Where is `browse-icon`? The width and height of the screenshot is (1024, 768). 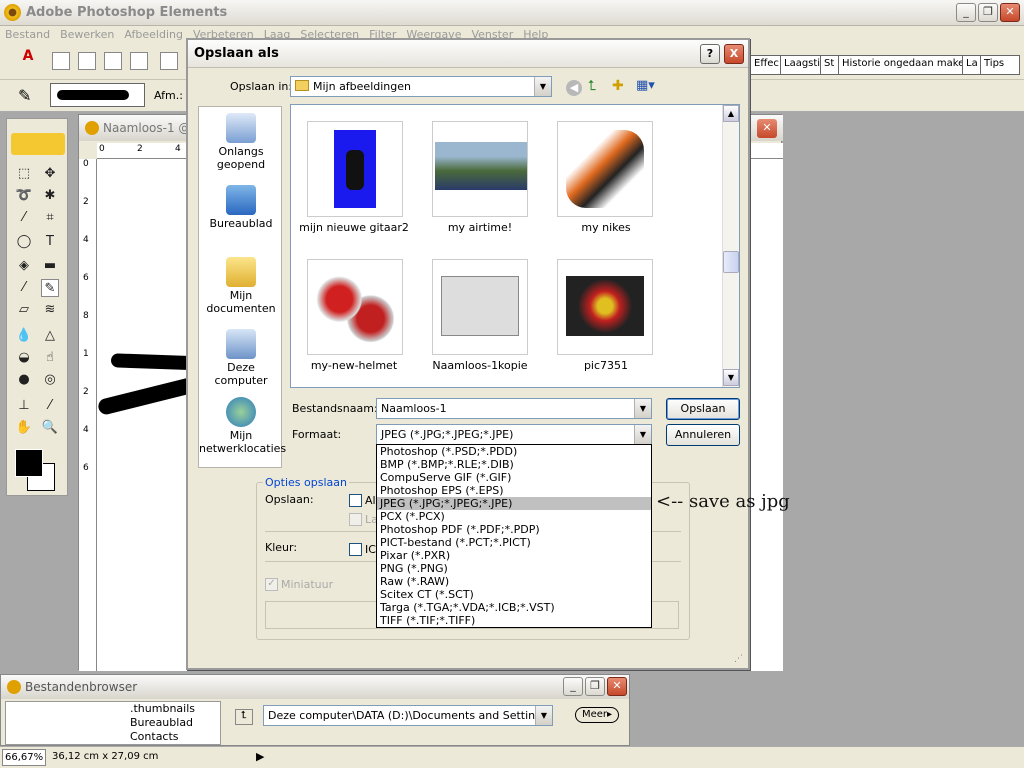
browse-icon is located at coordinates (113, 61).